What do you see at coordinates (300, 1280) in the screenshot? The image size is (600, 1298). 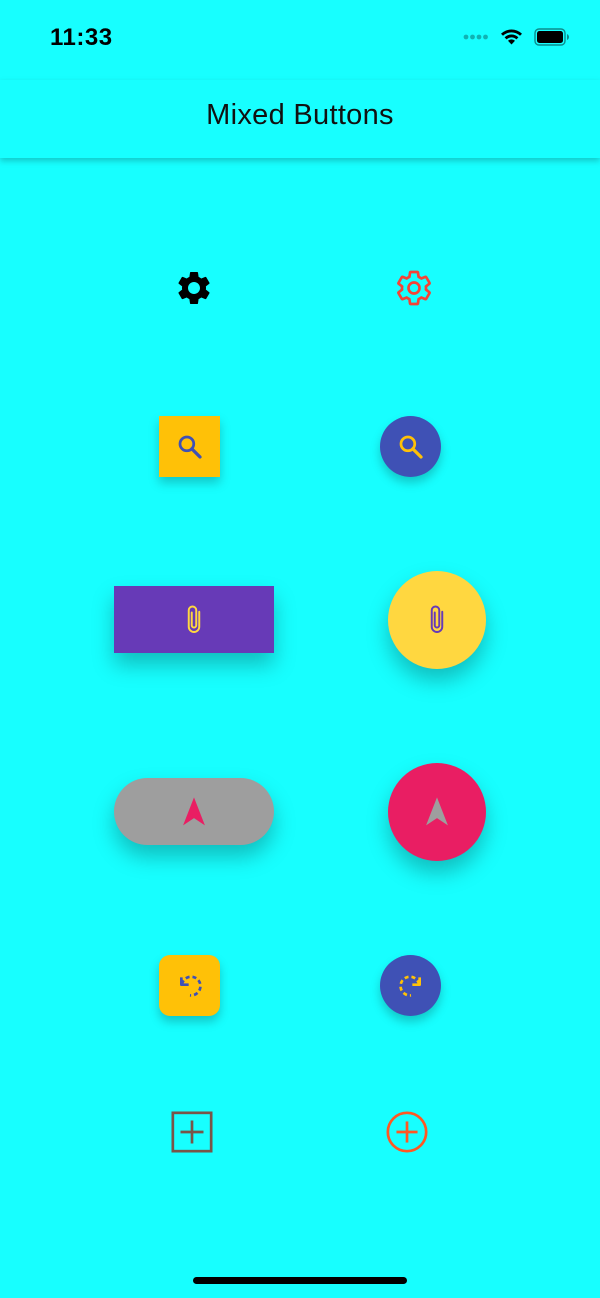 I see `home-indicator` at bounding box center [300, 1280].